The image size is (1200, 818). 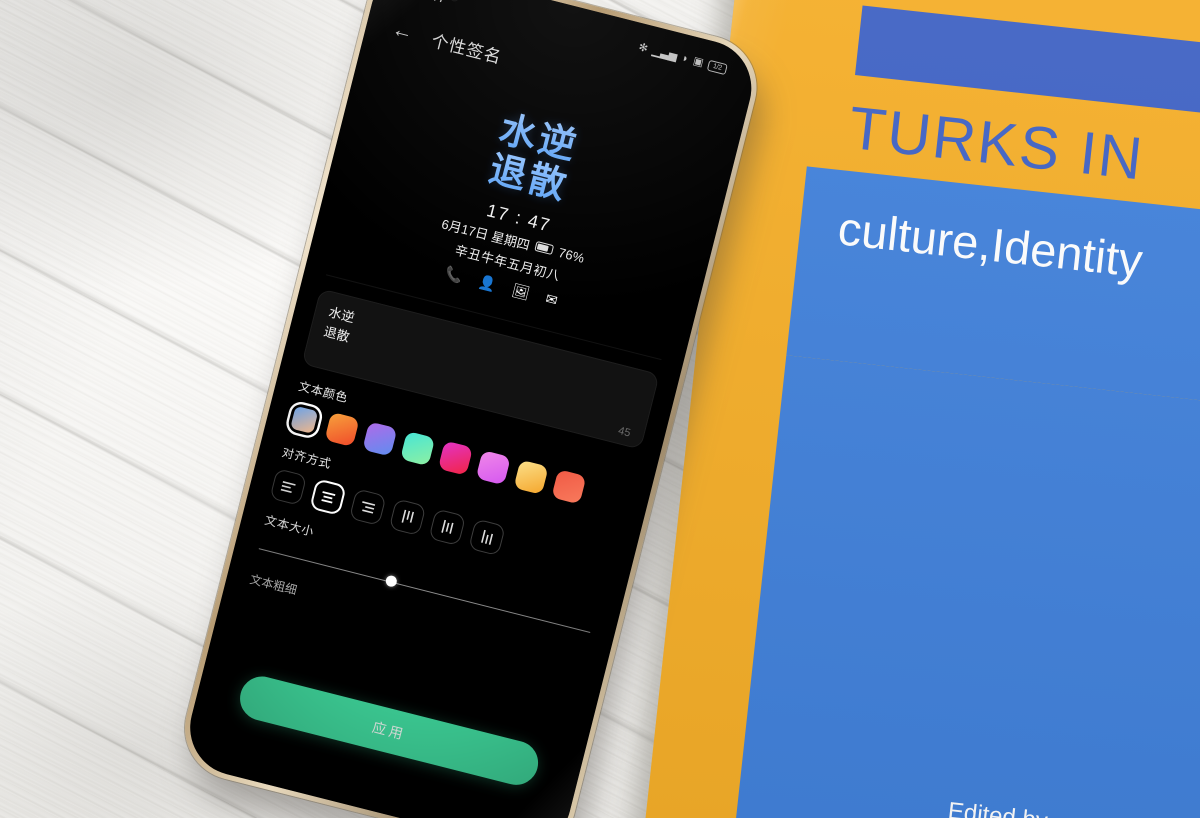 What do you see at coordinates (304, 419) in the screenshot?
I see `color-swatch-blue-peach` at bounding box center [304, 419].